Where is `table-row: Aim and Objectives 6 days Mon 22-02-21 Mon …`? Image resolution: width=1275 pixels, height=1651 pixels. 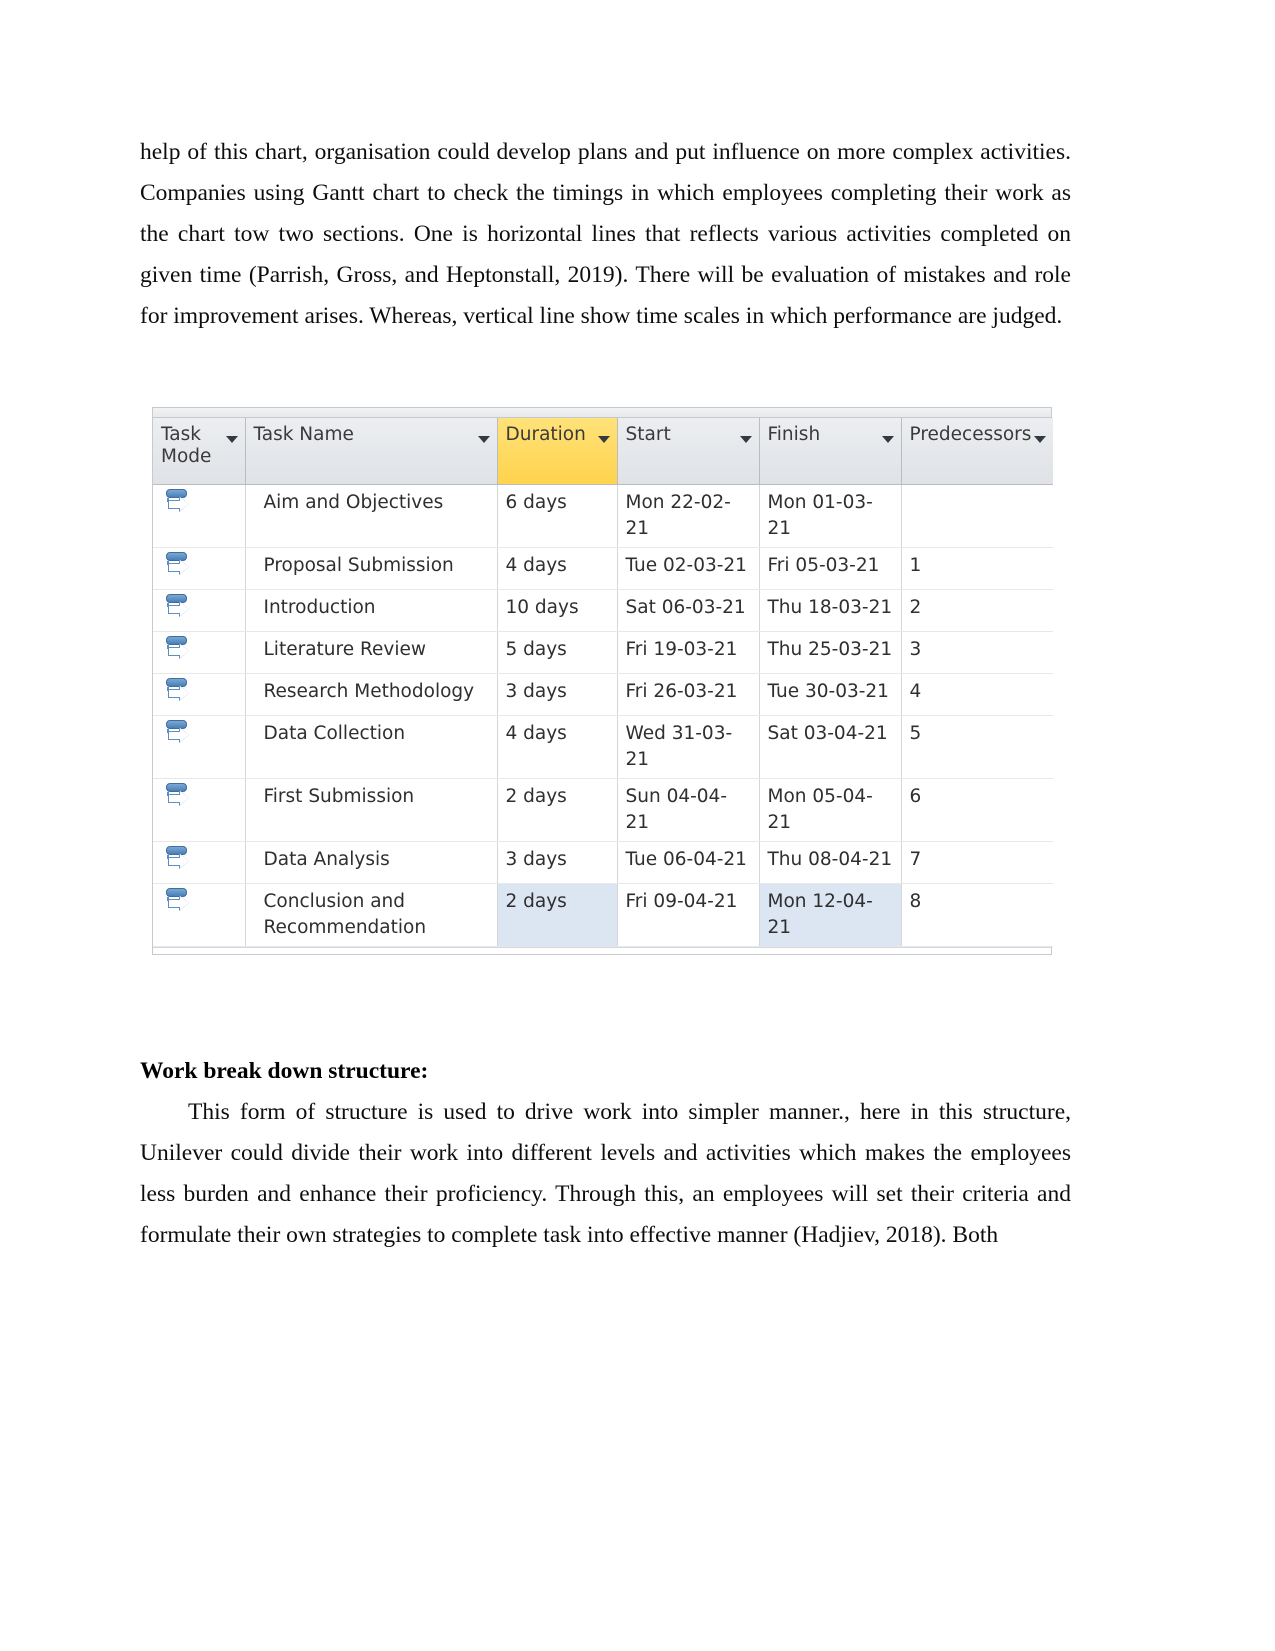 table-row: Aim and Objectives 6 days Mon 22-02-21 Mon … is located at coordinates (603, 516).